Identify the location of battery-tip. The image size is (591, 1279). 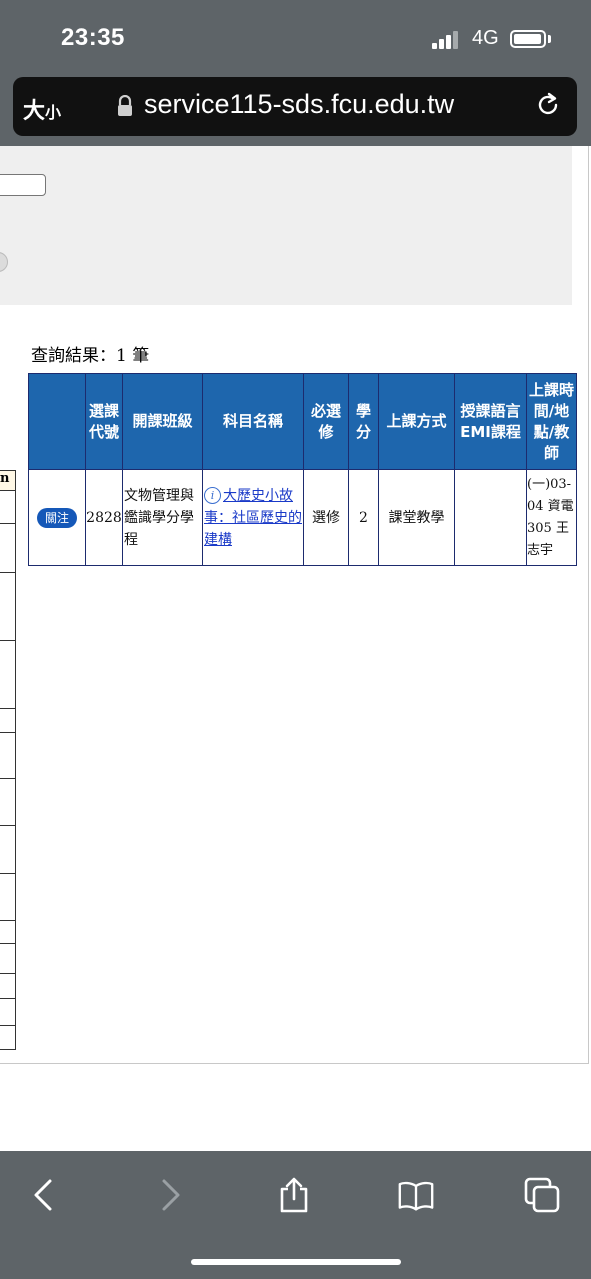
(549, 39).